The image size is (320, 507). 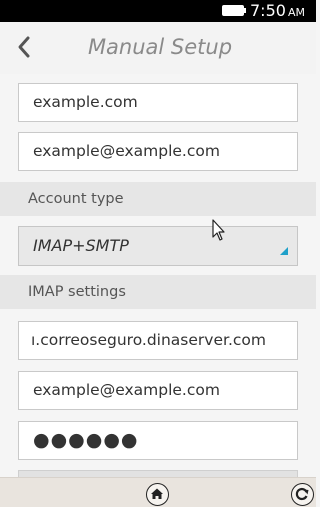 What do you see at coordinates (296, 12) in the screenshot?
I see `clock-ampm: AM` at bounding box center [296, 12].